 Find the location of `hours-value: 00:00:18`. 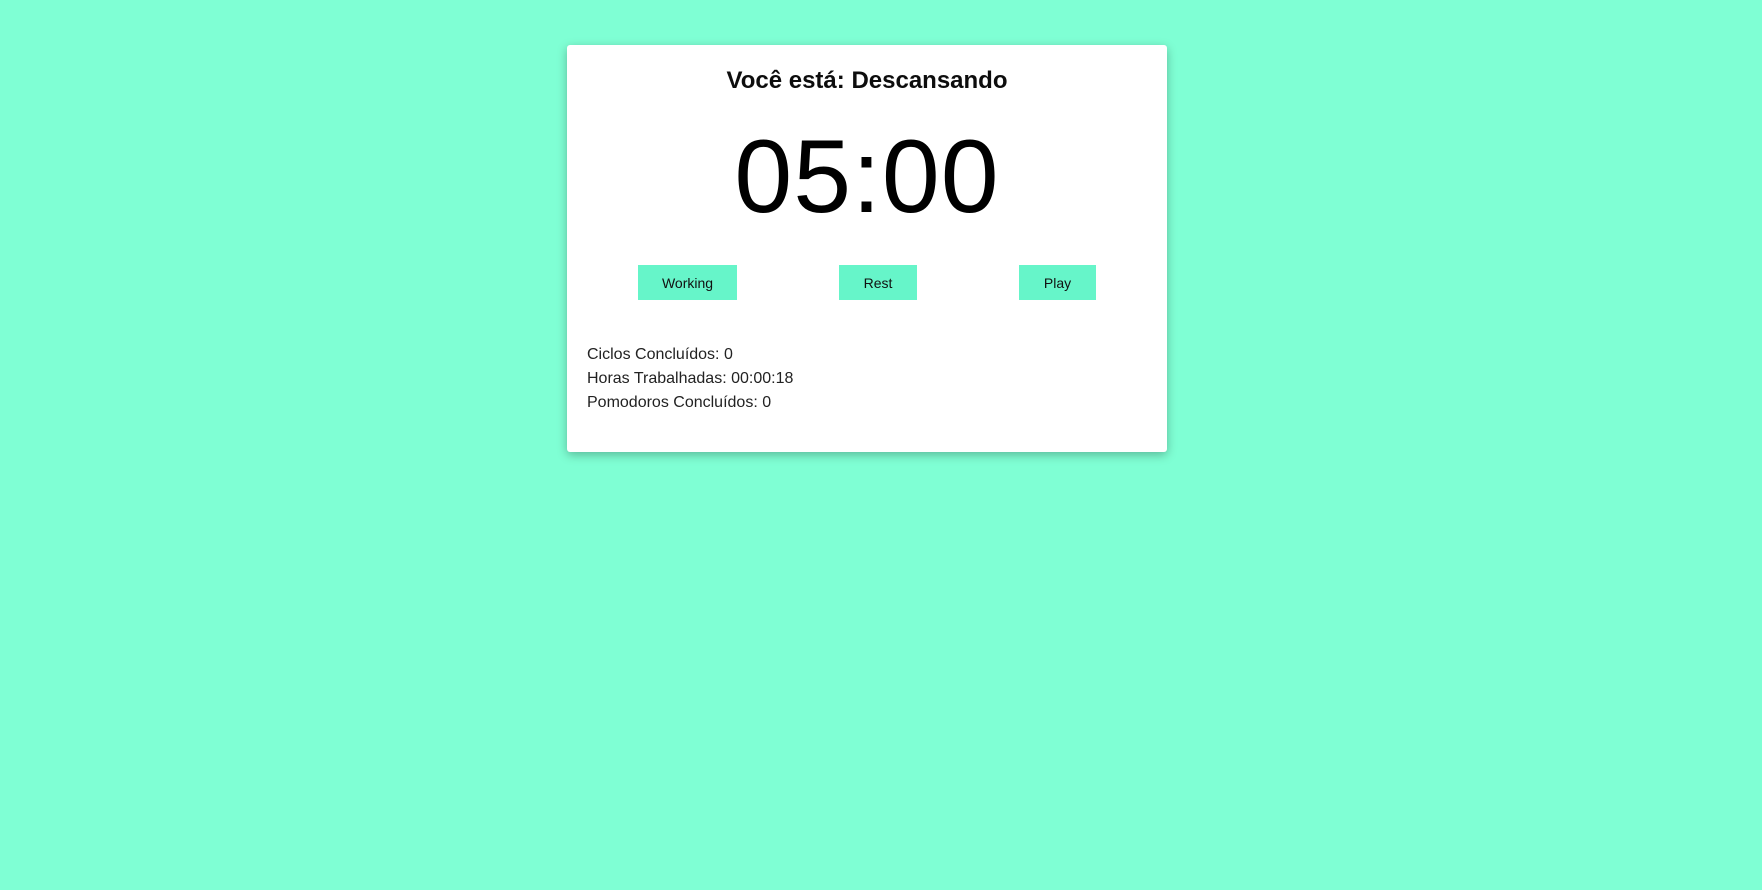

hours-value: 00:00:18 is located at coordinates (762, 378).